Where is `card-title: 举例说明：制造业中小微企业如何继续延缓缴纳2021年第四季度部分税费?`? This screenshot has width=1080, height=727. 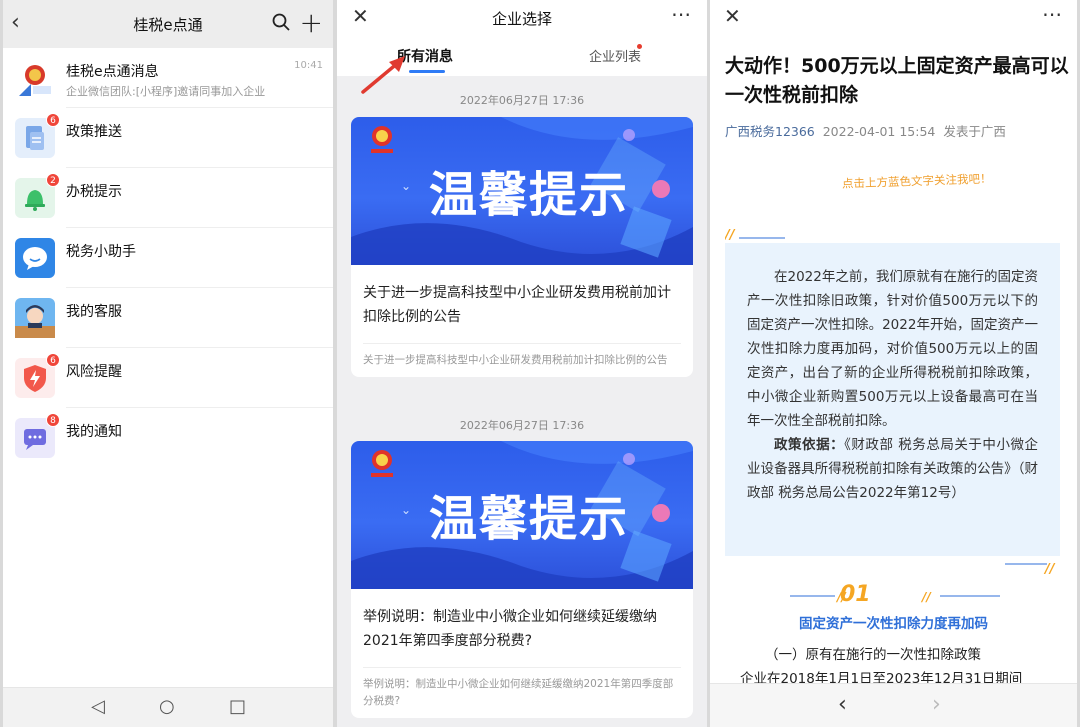 card-title: 举例说明：制造业中小微企业如何继续延缓缴纳2021年第四季度部分税费? is located at coordinates (510, 629).